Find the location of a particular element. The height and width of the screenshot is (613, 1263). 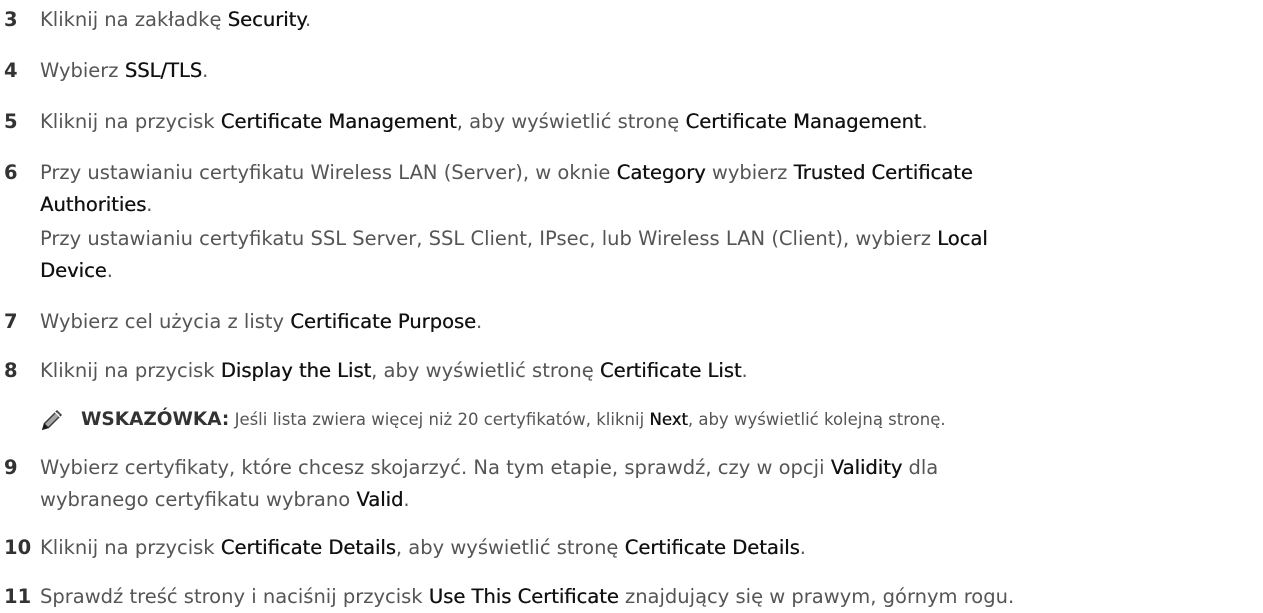

text-run: Wybierz cel użycia z listy is located at coordinates (165, 321).